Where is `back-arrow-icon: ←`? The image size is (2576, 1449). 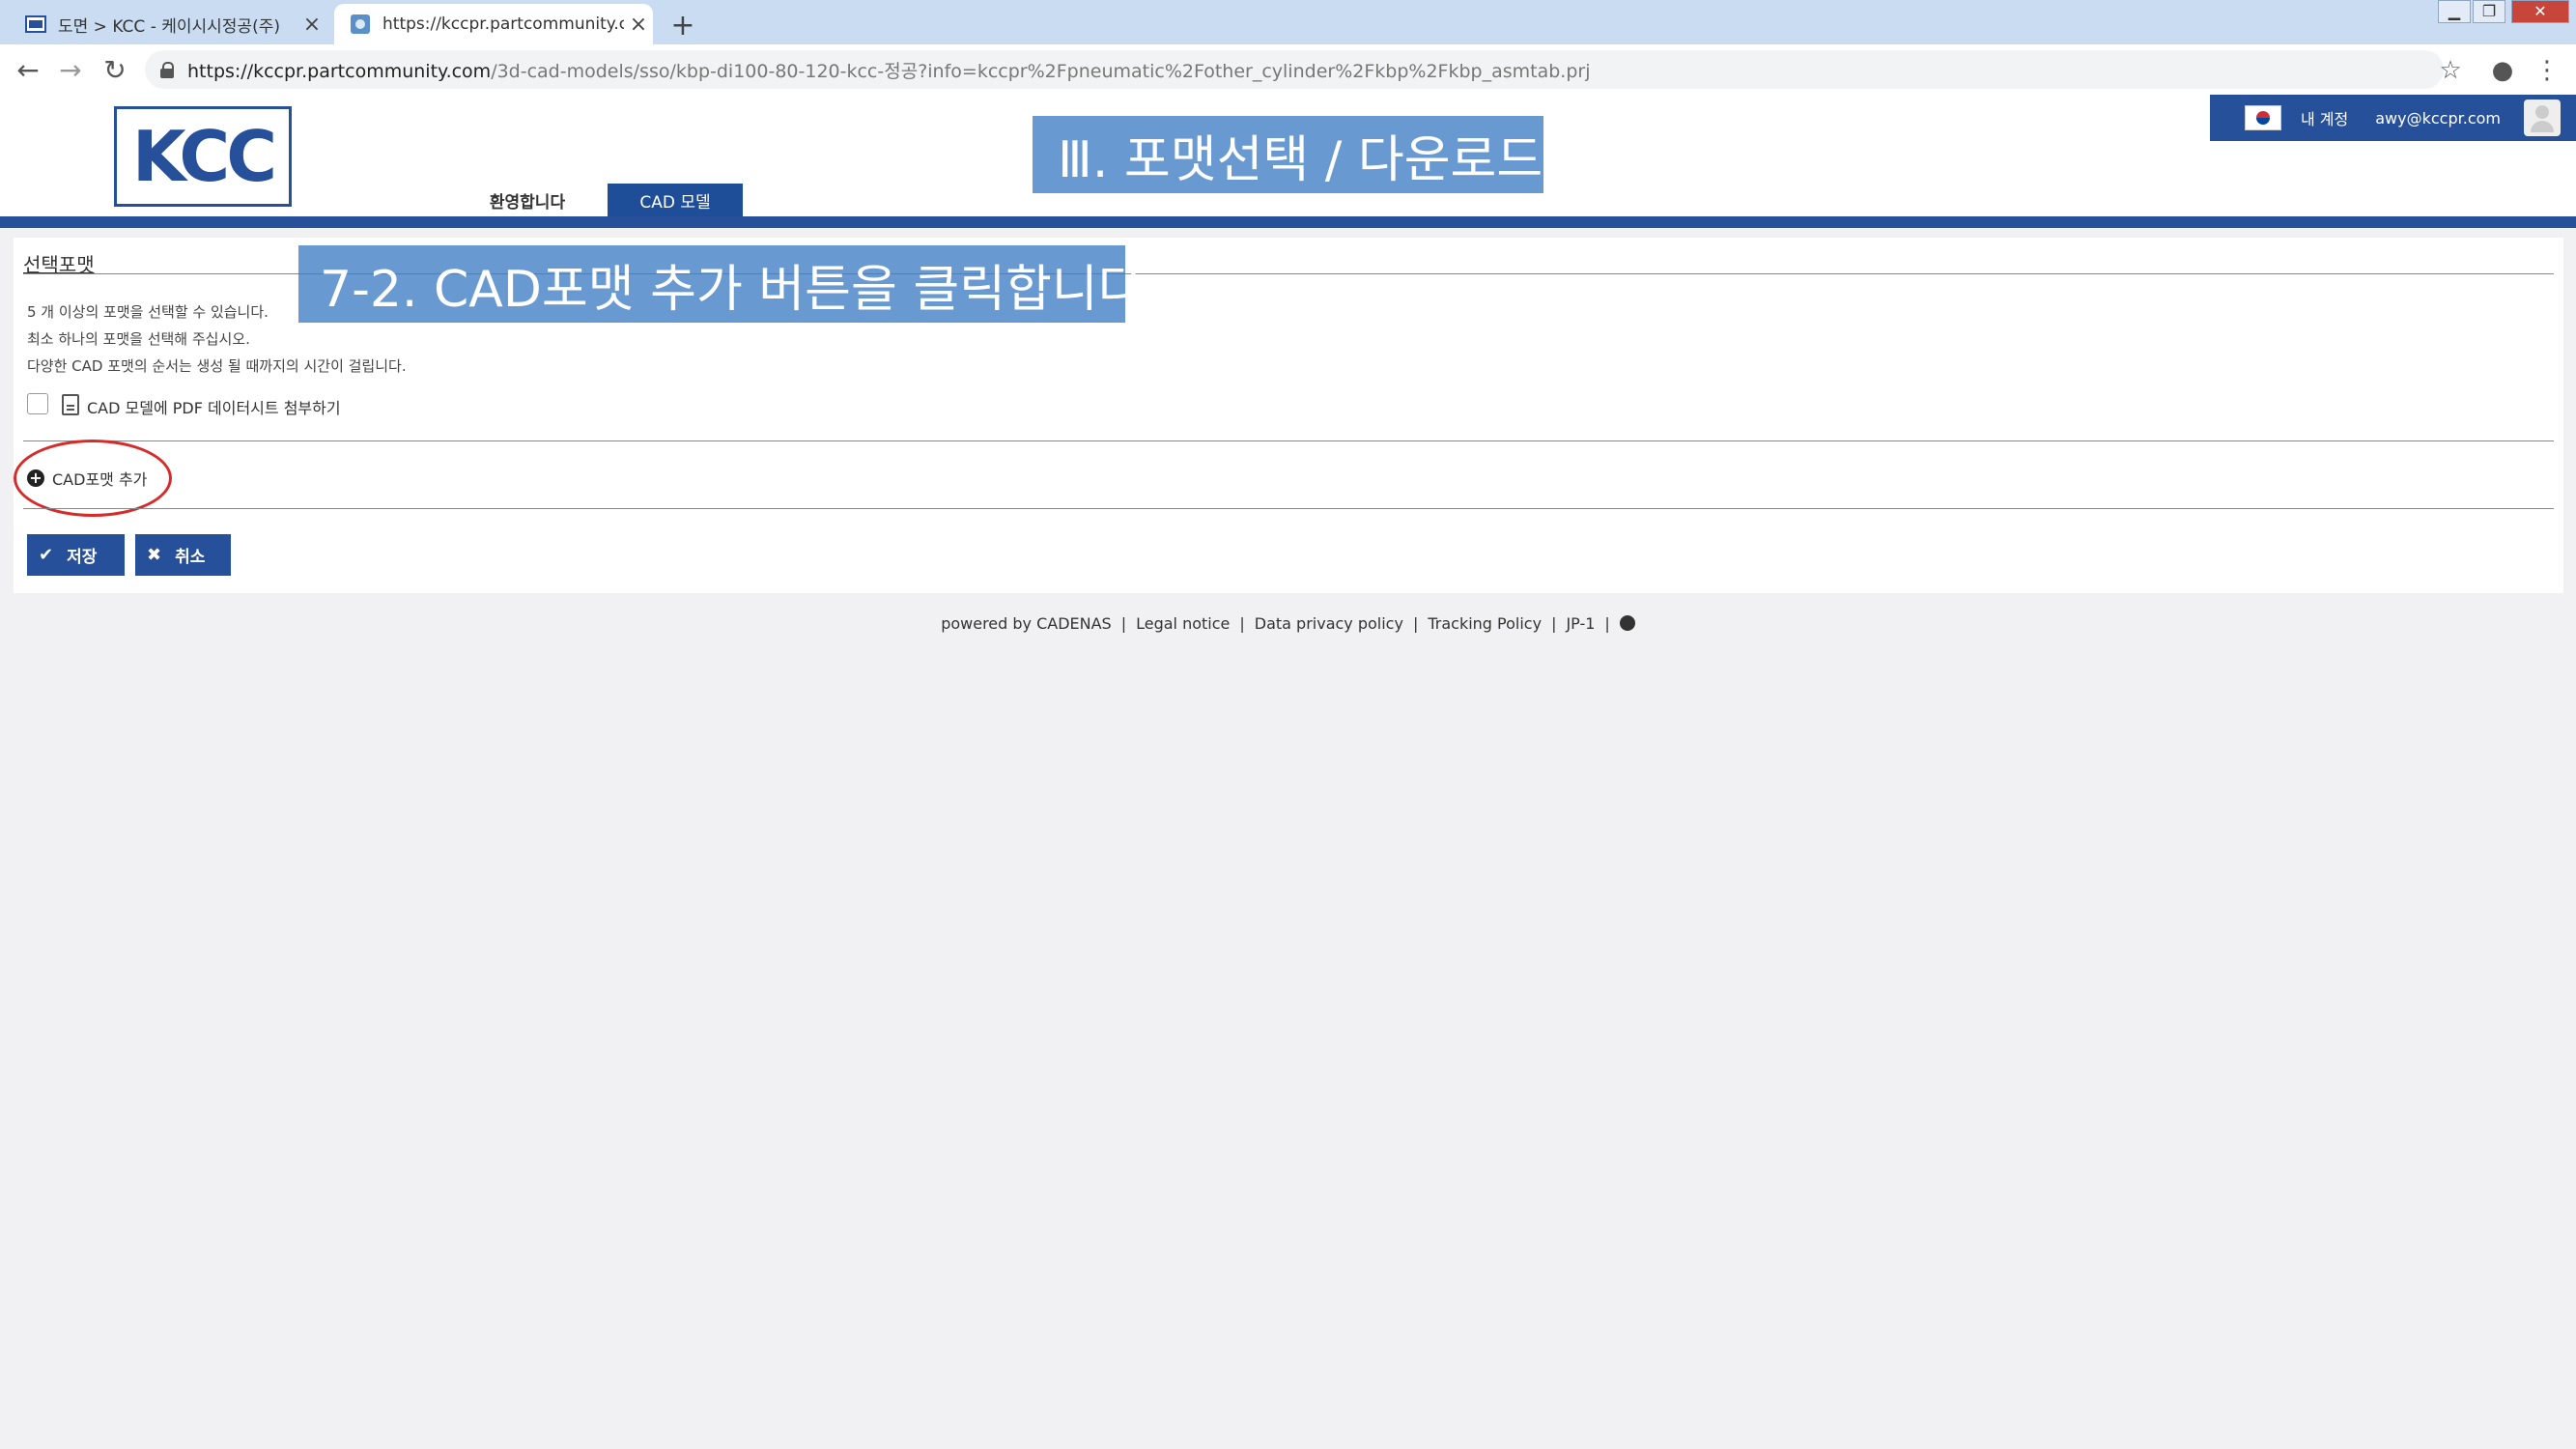
back-arrow-icon: ← is located at coordinates (28, 70).